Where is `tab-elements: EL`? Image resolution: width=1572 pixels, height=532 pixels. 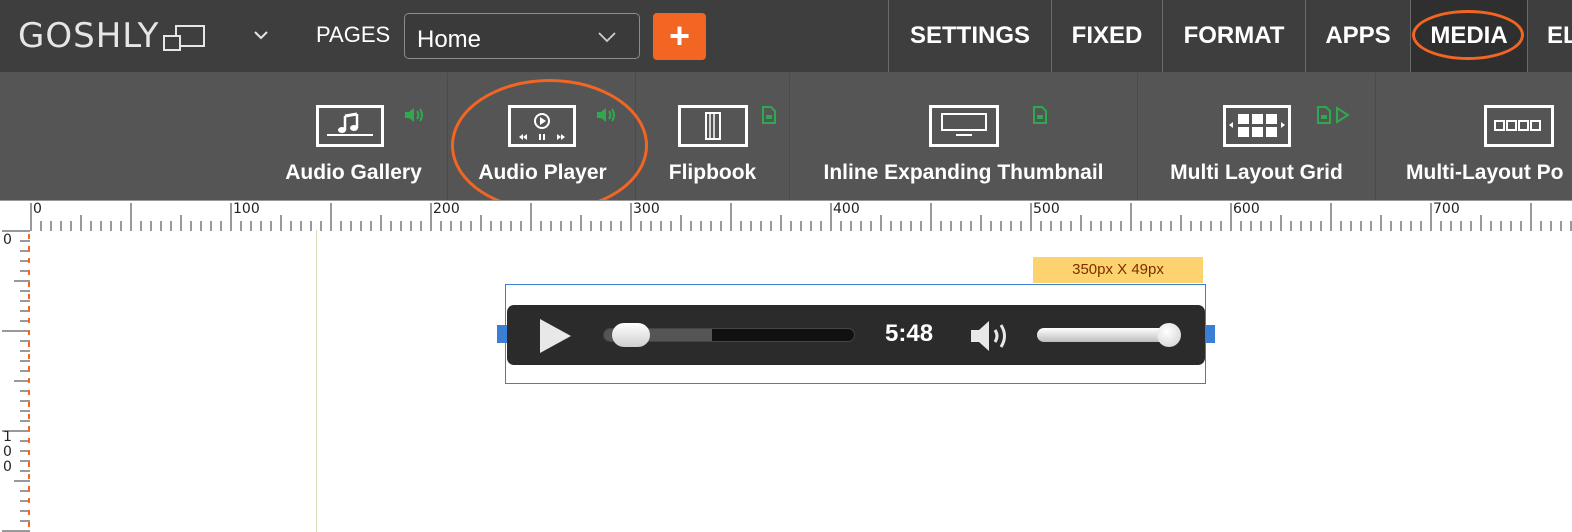
tab-elements: EL is located at coordinates (1549, 36).